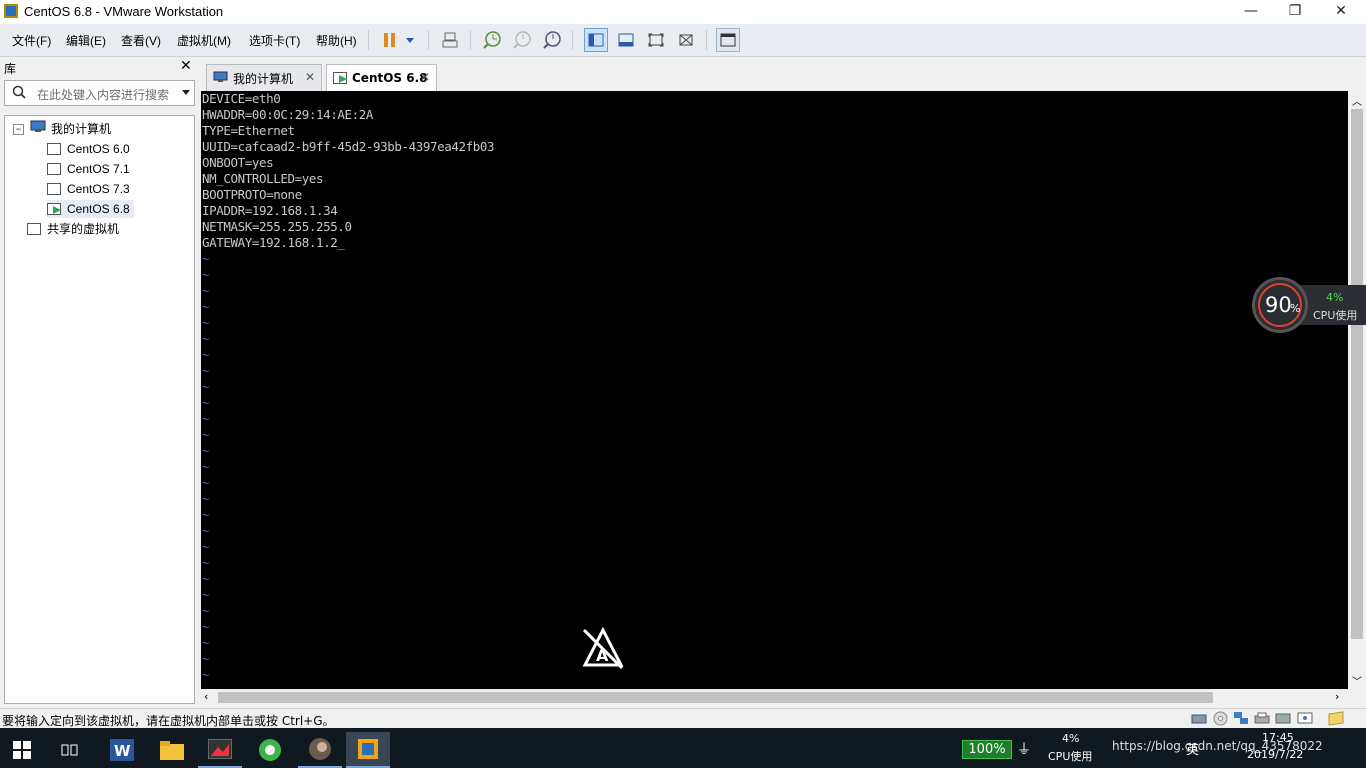 This screenshot has width=1366, height=768. Describe the element at coordinates (70, 750) in the screenshot. I see `task-view-icon` at that location.